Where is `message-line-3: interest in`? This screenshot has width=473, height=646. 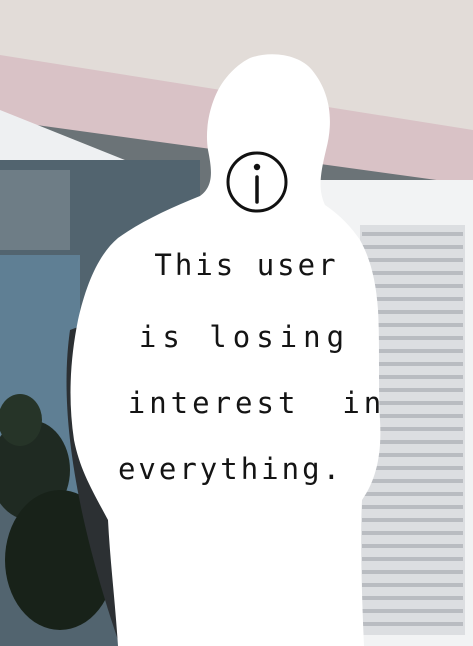
message-line-3: interest in is located at coordinates (256, 403).